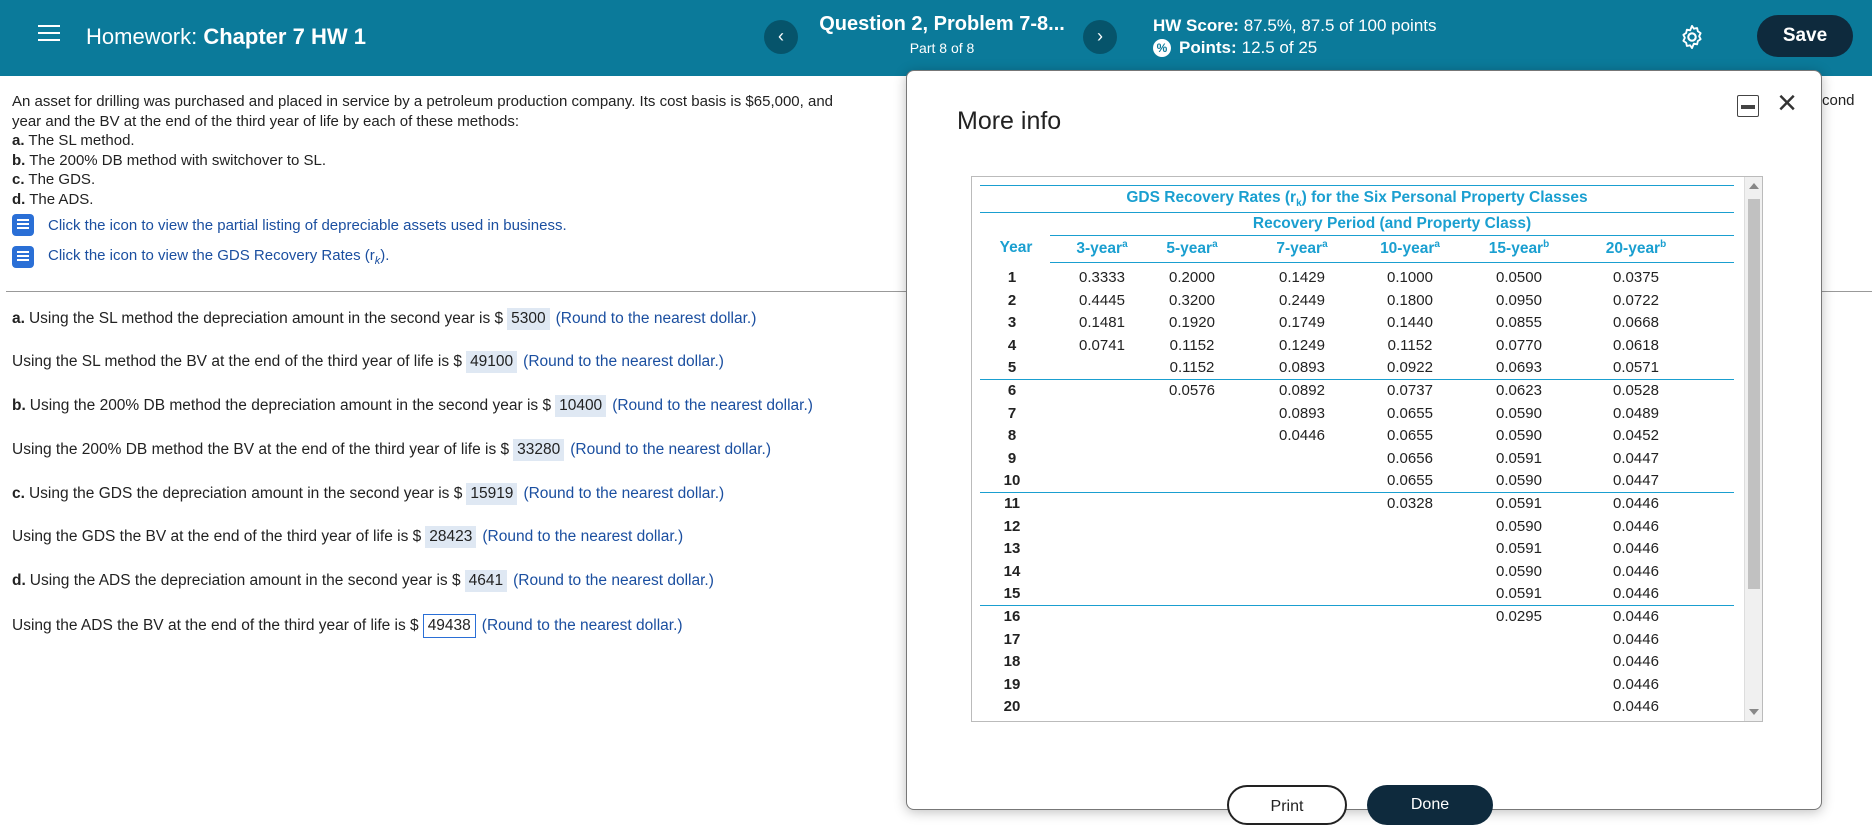 The height and width of the screenshot is (827, 1872). Describe the element at coordinates (1636, 413) in the screenshot. I see `rate-cell: 0.0489` at that location.